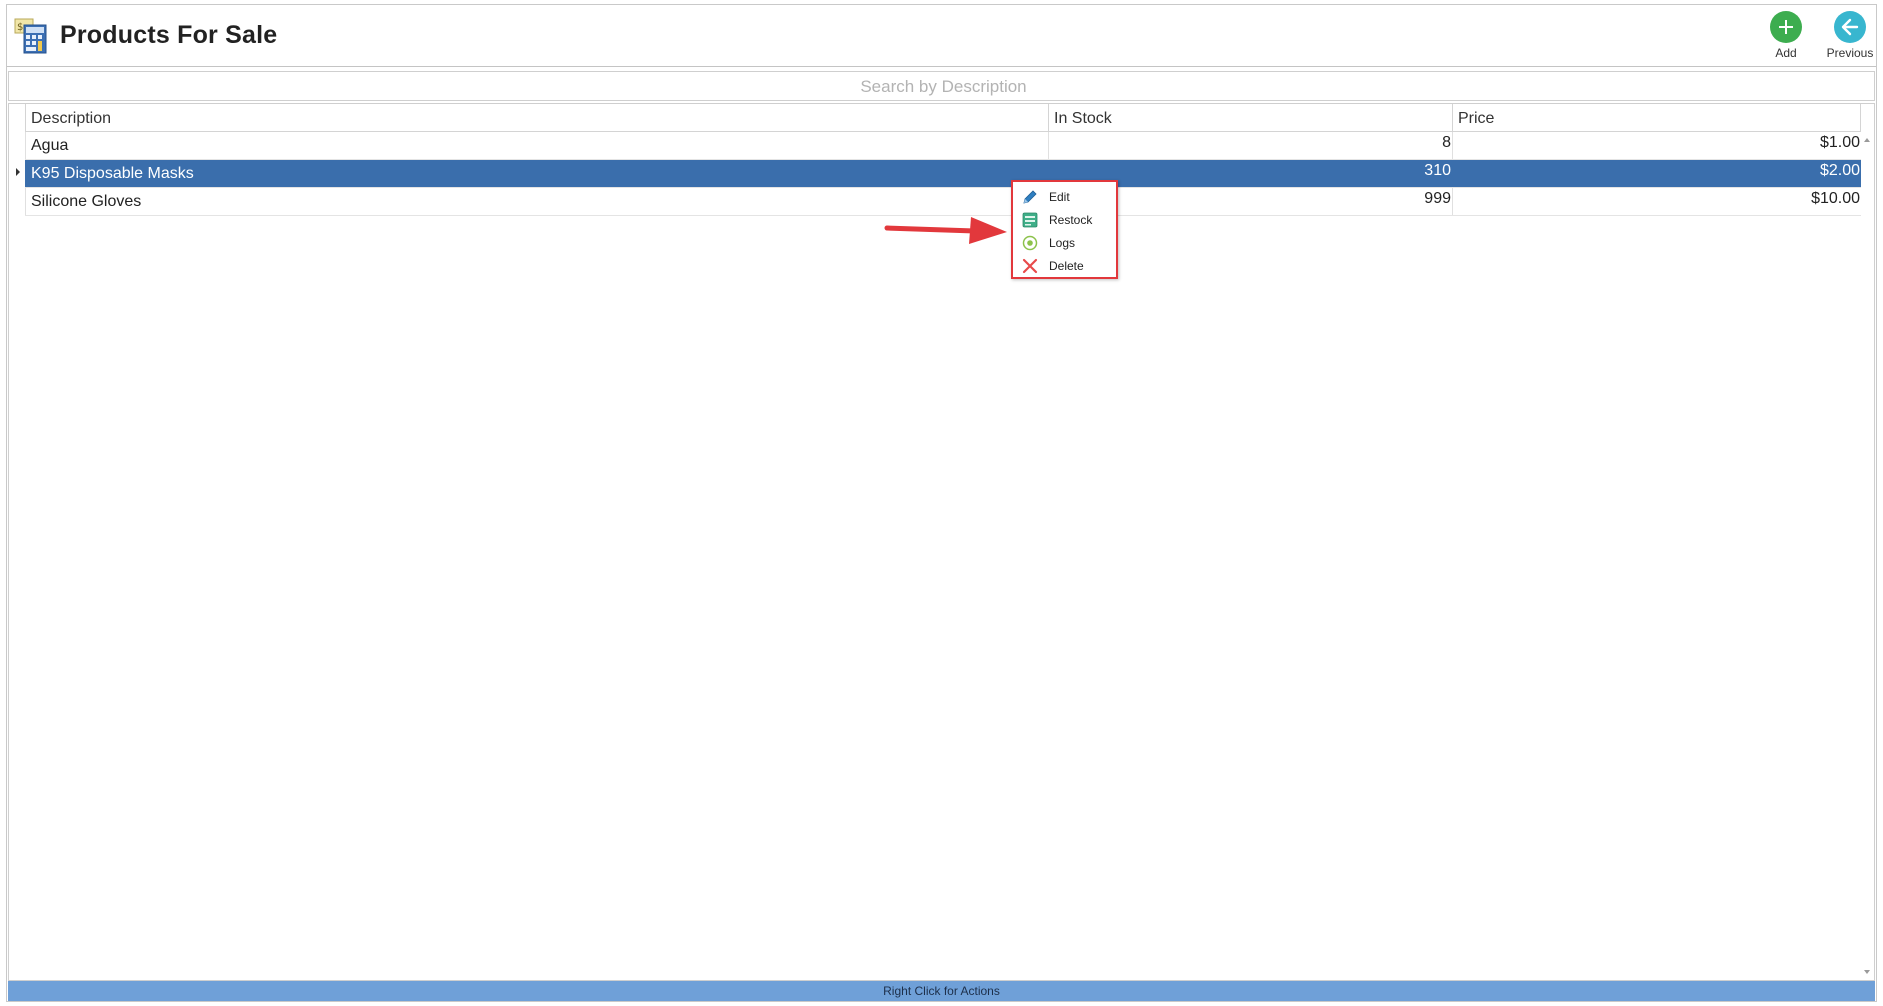  I want to click on status-bar: Right Click for Actions, so click(941, 991).